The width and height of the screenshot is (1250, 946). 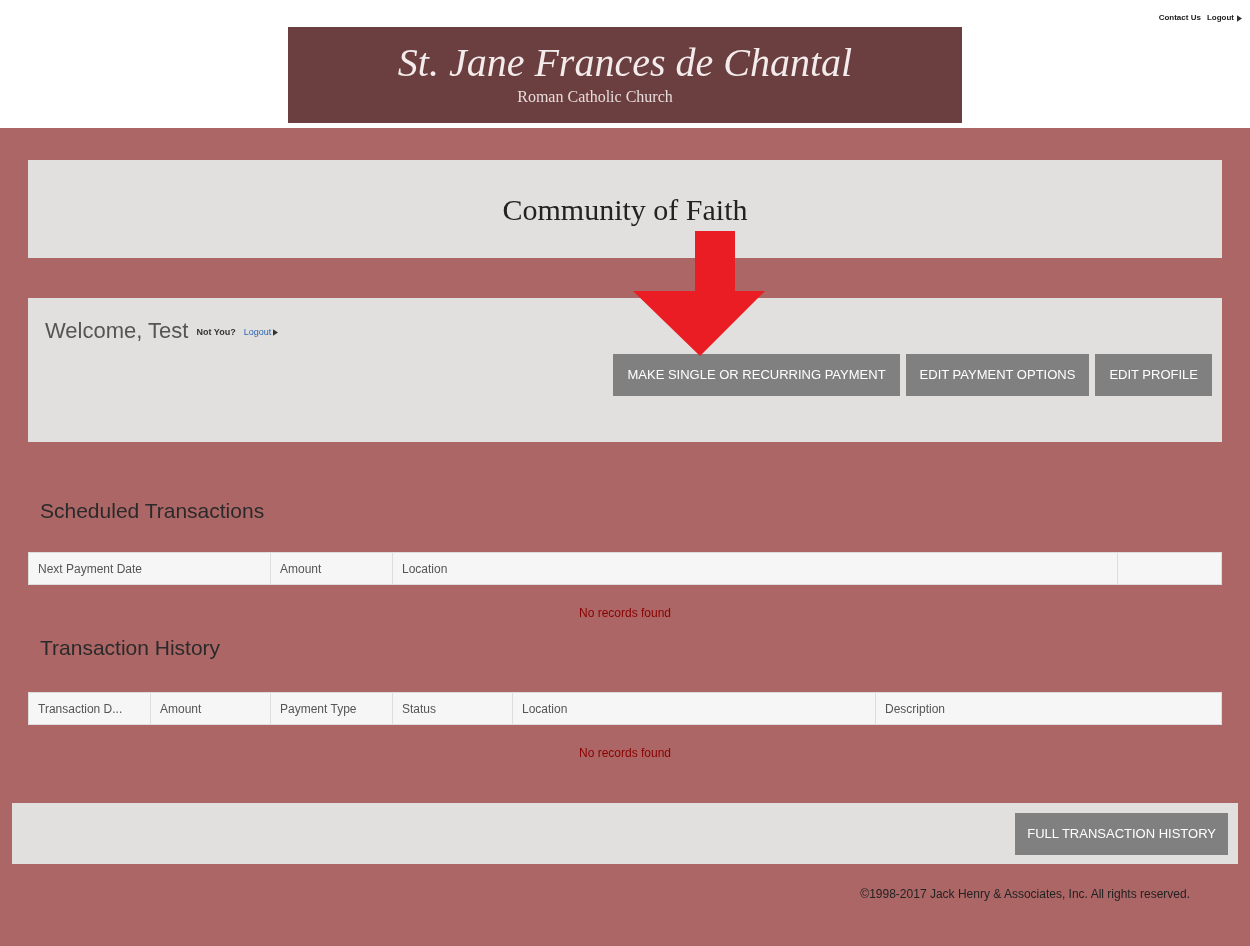 What do you see at coordinates (117, 331) in the screenshot?
I see `welcome-text: Welcome, Test` at bounding box center [117, 331].